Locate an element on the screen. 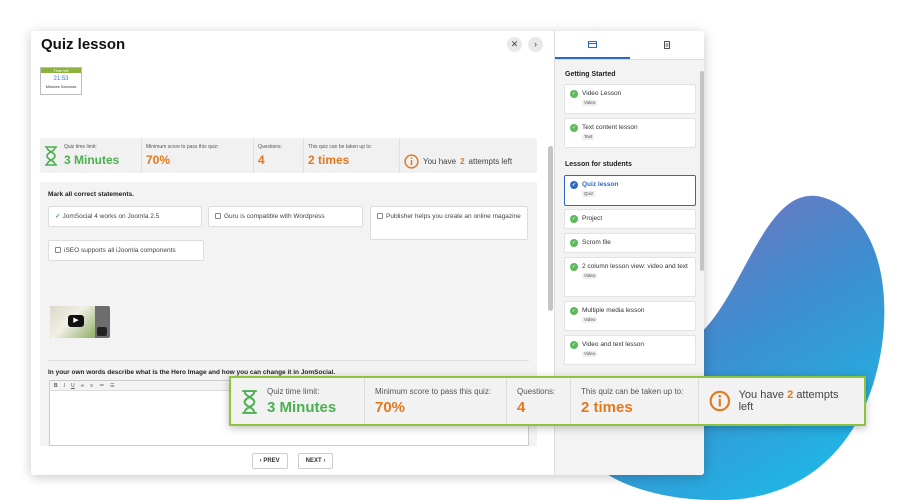 This screenshot has height=500, width=900. sidebar-item-multiple-media: ✓ Multiple media lesson Video is located at coordinates (630, 316).